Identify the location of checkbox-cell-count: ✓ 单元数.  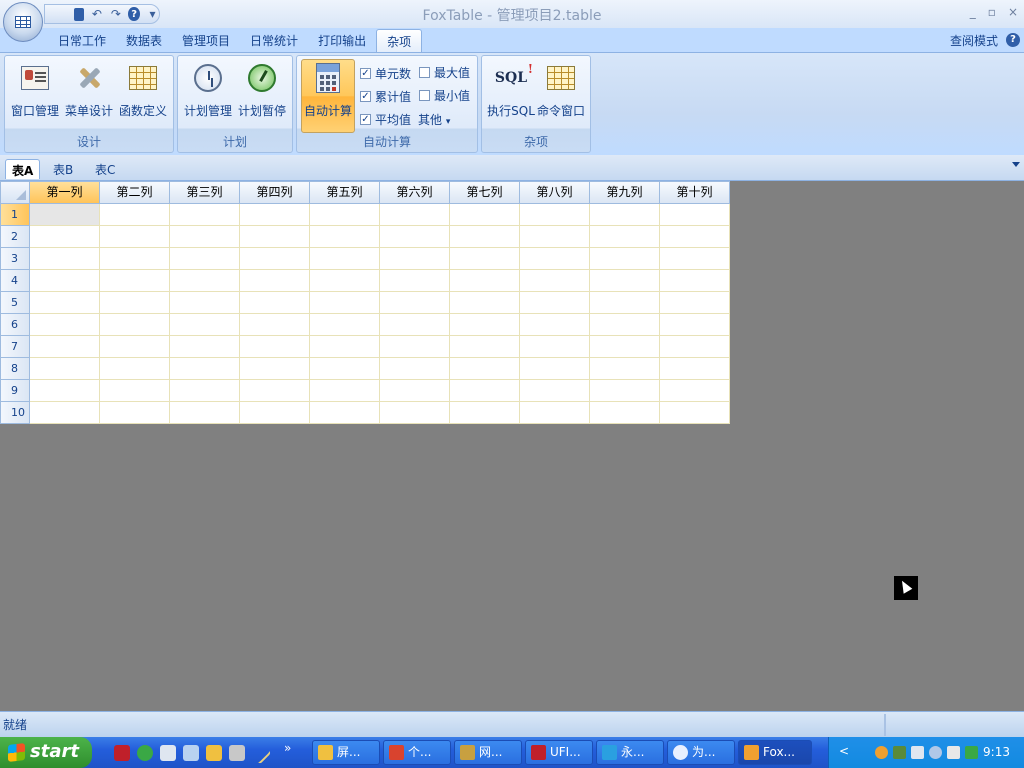
(385, 73).